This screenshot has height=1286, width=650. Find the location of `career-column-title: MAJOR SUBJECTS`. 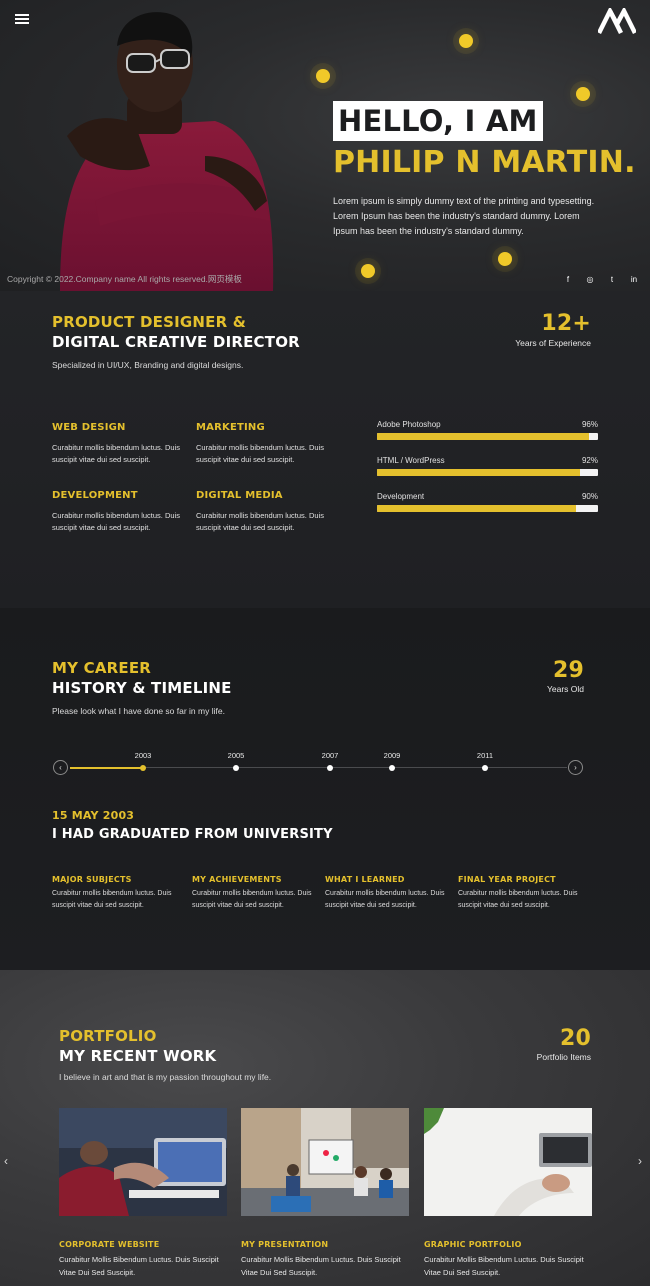

career-column-title: MAJOR SUBJECTS is located at coordinates (92, 879).